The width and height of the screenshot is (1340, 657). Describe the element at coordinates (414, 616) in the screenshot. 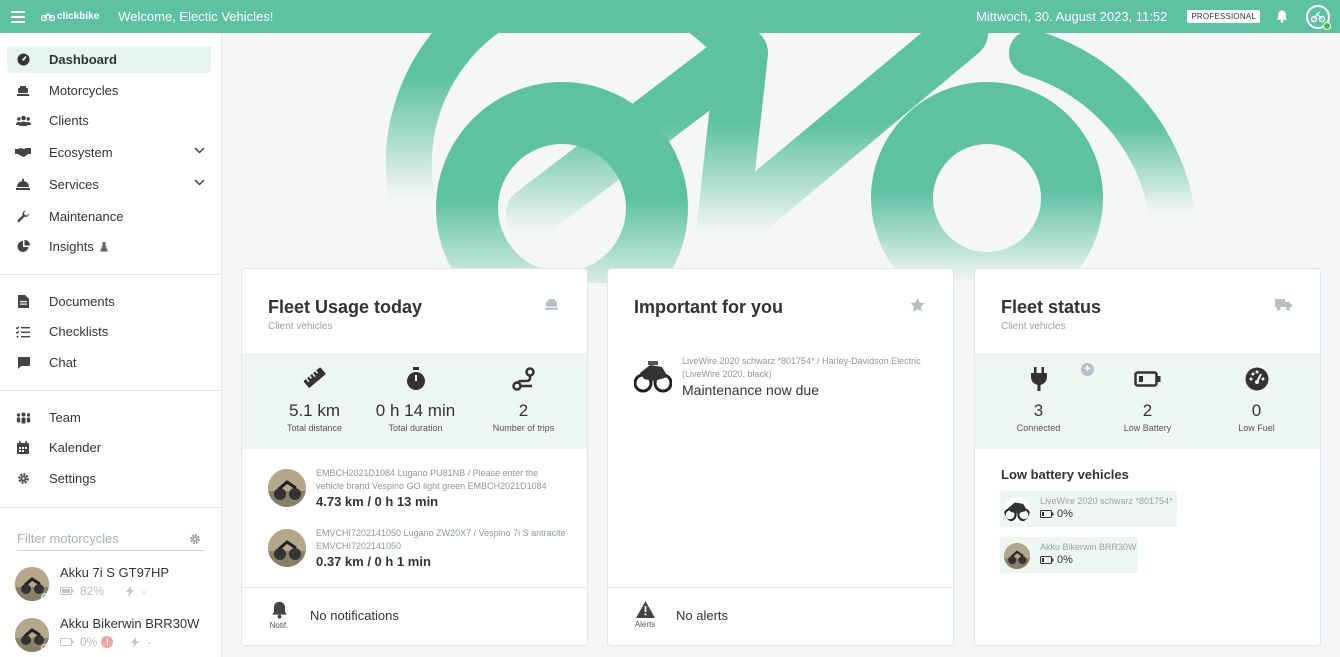

I see `notifications-footer: Notif. No notifications` at that location.